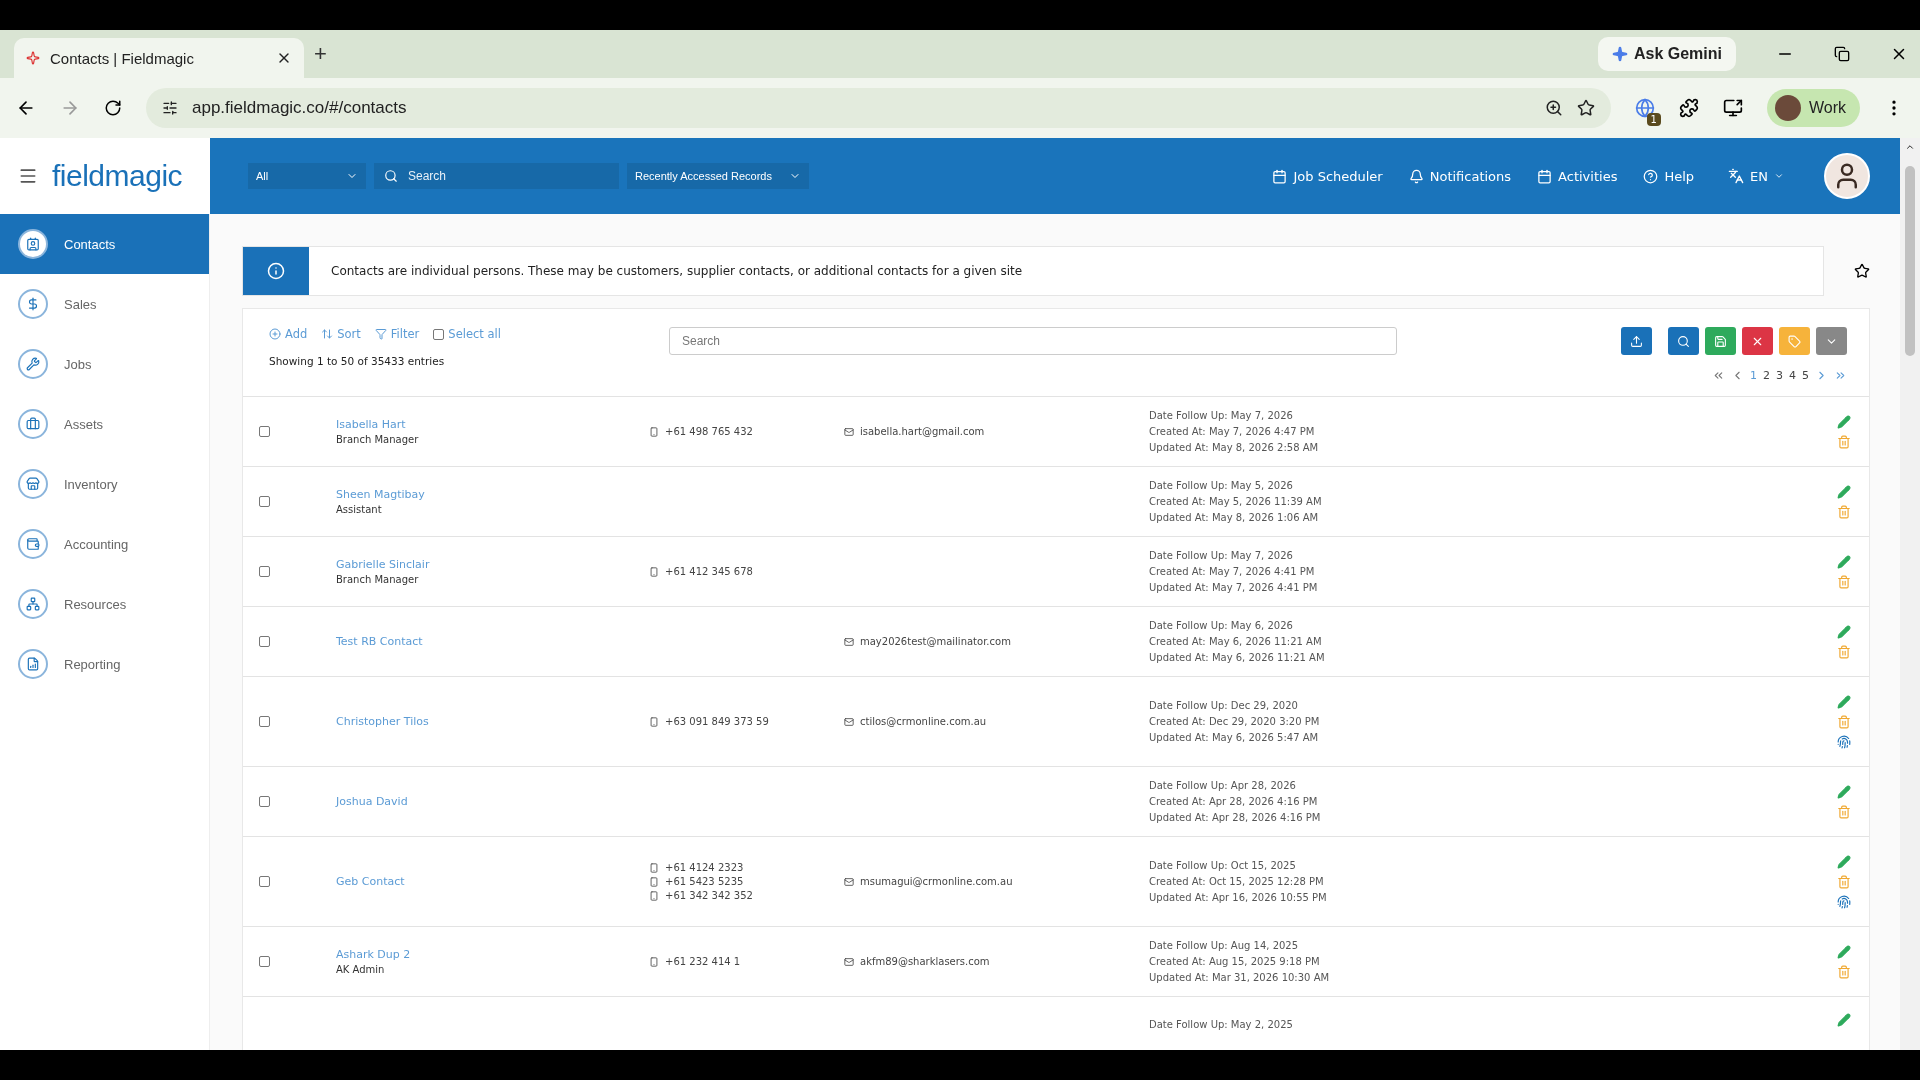 The image size is (1920, 1080). I want to click on language-selector: EN, so click(1756, 176).